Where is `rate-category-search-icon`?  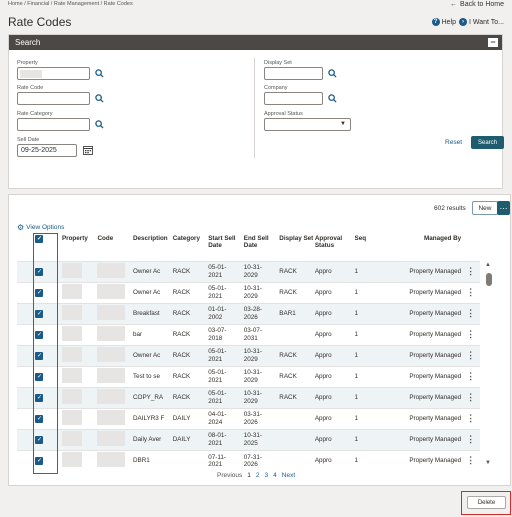
rate-category-search-icon is located at coordinates (99, 124).